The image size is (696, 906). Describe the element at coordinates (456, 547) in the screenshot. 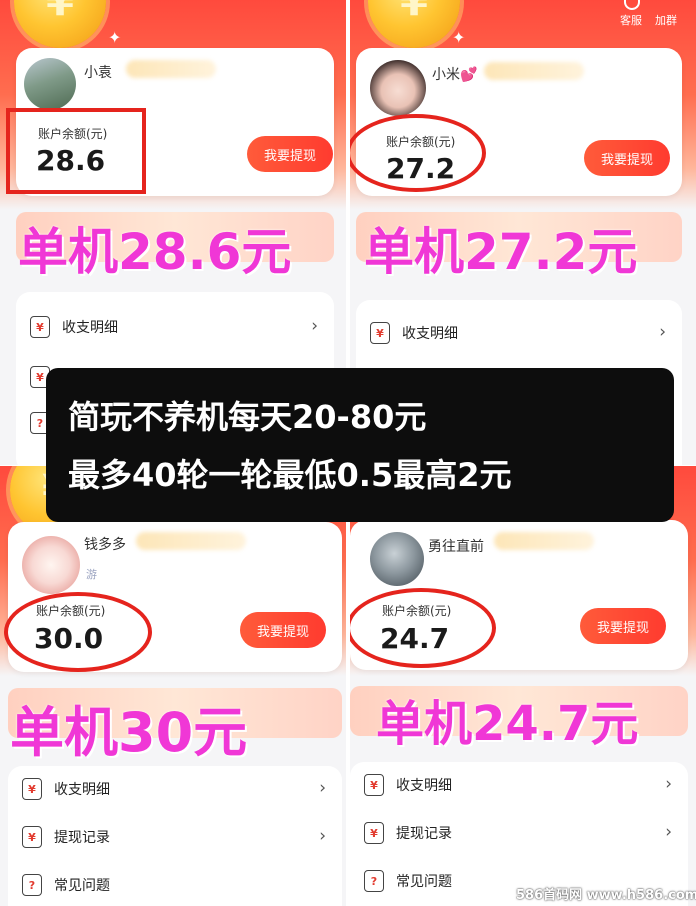

I see `username: 勇往直前` at that location.